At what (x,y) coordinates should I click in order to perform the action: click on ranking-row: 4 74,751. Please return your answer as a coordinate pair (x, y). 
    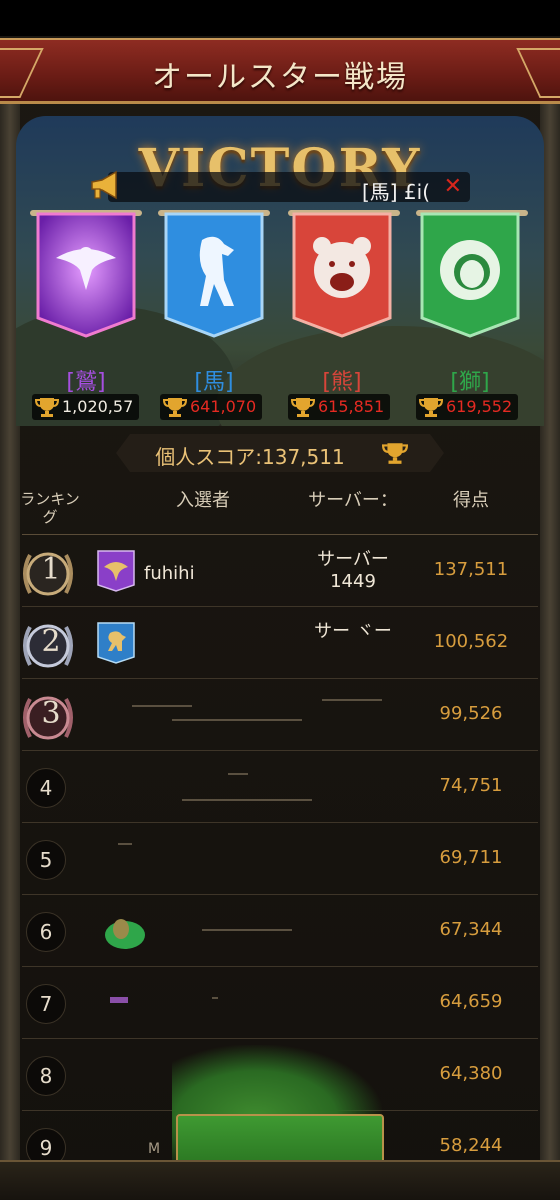
    Looking at the image, I should click on (280, 786).